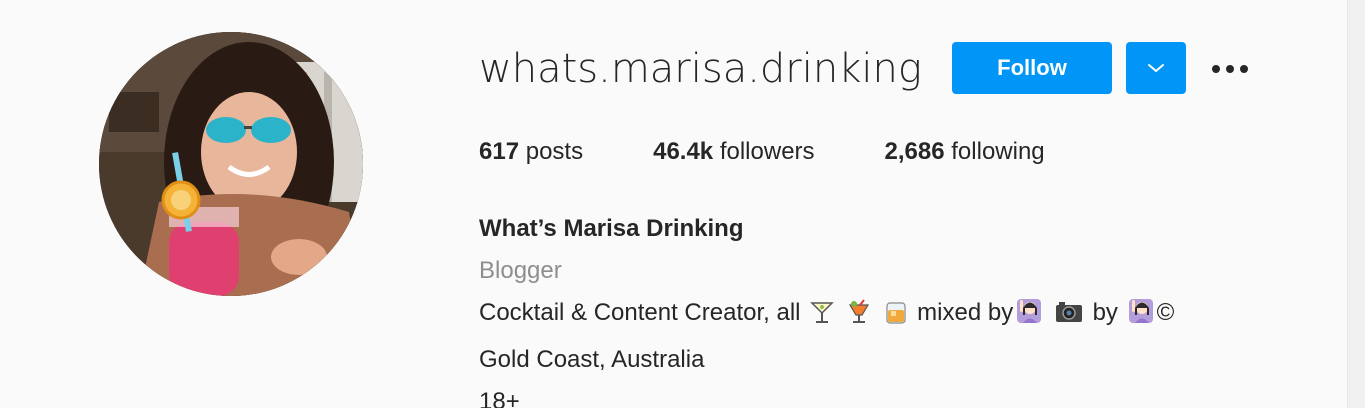 This screenshot has height=408, width=1365. I want to click on more-options-button, so click(1230, 68).